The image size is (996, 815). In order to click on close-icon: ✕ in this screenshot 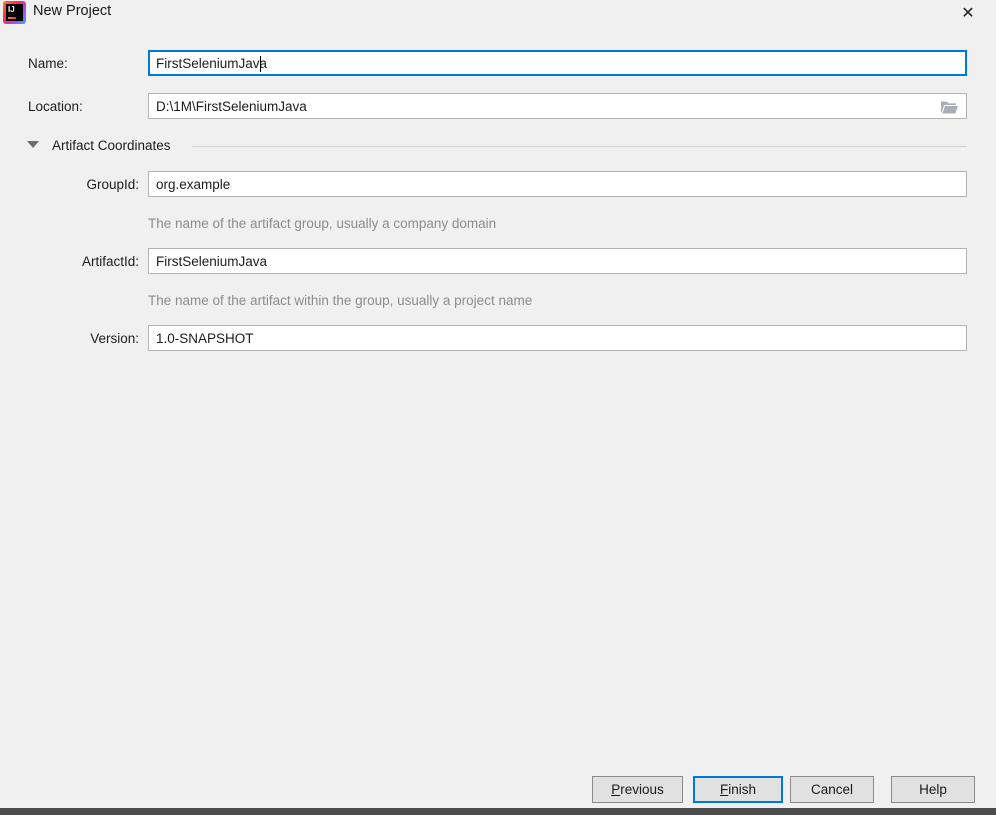, I will do `click(968, 13)`.